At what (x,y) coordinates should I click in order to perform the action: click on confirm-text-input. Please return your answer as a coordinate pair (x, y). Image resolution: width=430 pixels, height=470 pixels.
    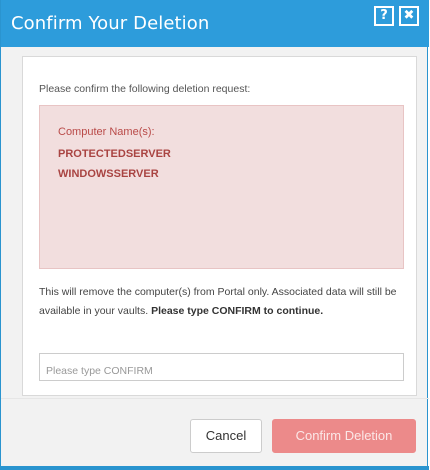
    Looking at the image, I should click on (221, 367).